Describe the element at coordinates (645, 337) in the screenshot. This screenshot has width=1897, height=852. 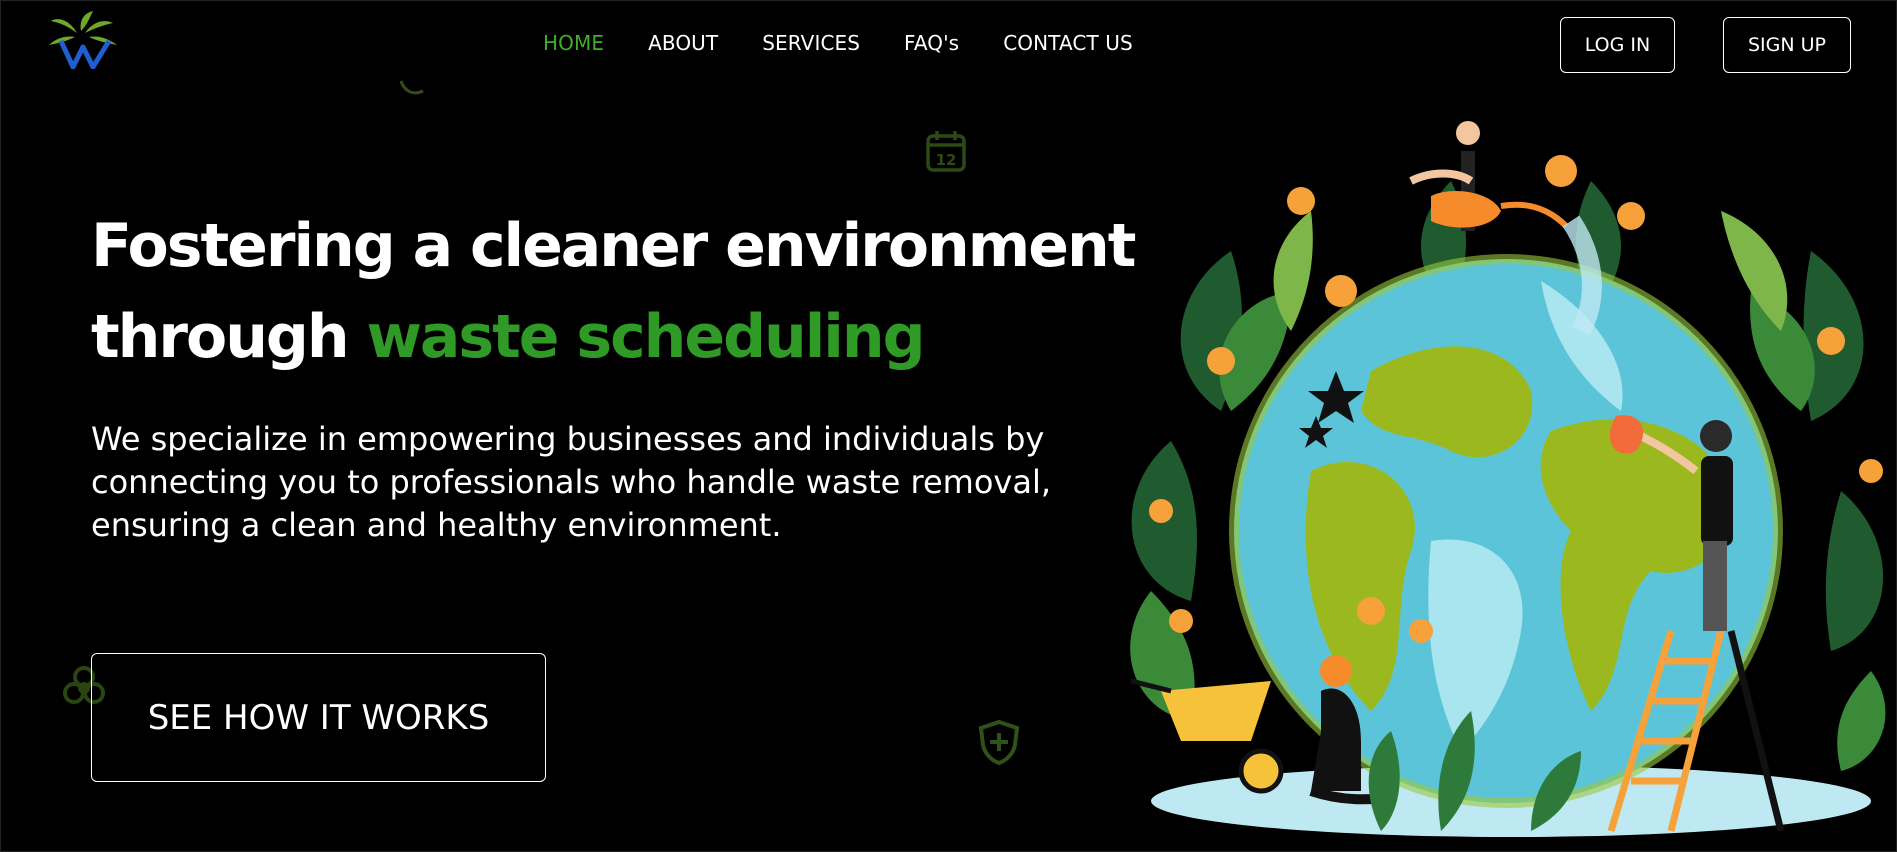
I see `headline-accent: waste scheduling` at that location.